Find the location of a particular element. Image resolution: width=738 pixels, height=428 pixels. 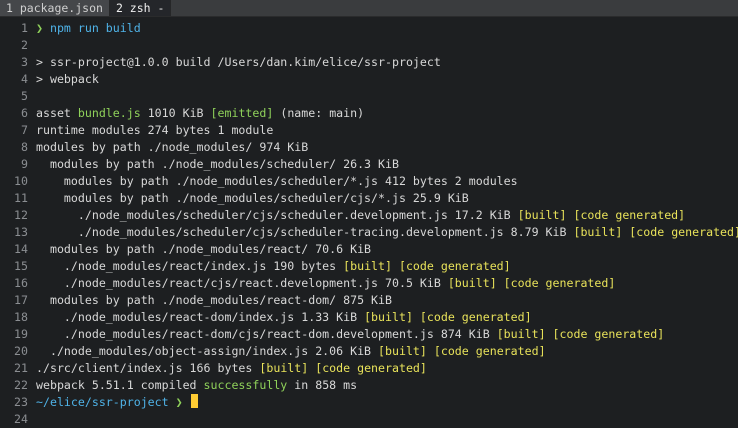

text-segment: modules by path ./node_modules/ 974 KiB is located at coordinates (172, 147).